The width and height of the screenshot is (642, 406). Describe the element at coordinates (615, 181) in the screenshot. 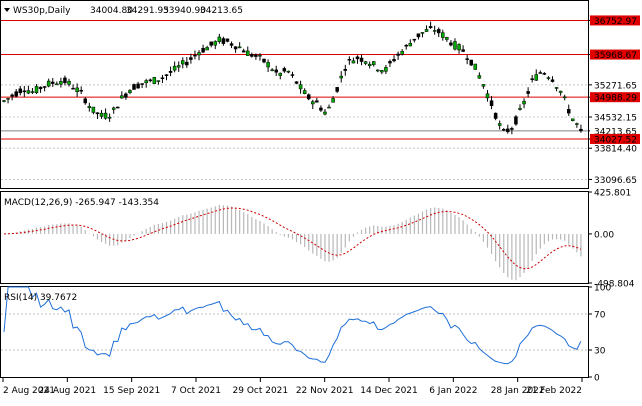

I see `price-tick-label: 33096.65` at that location.